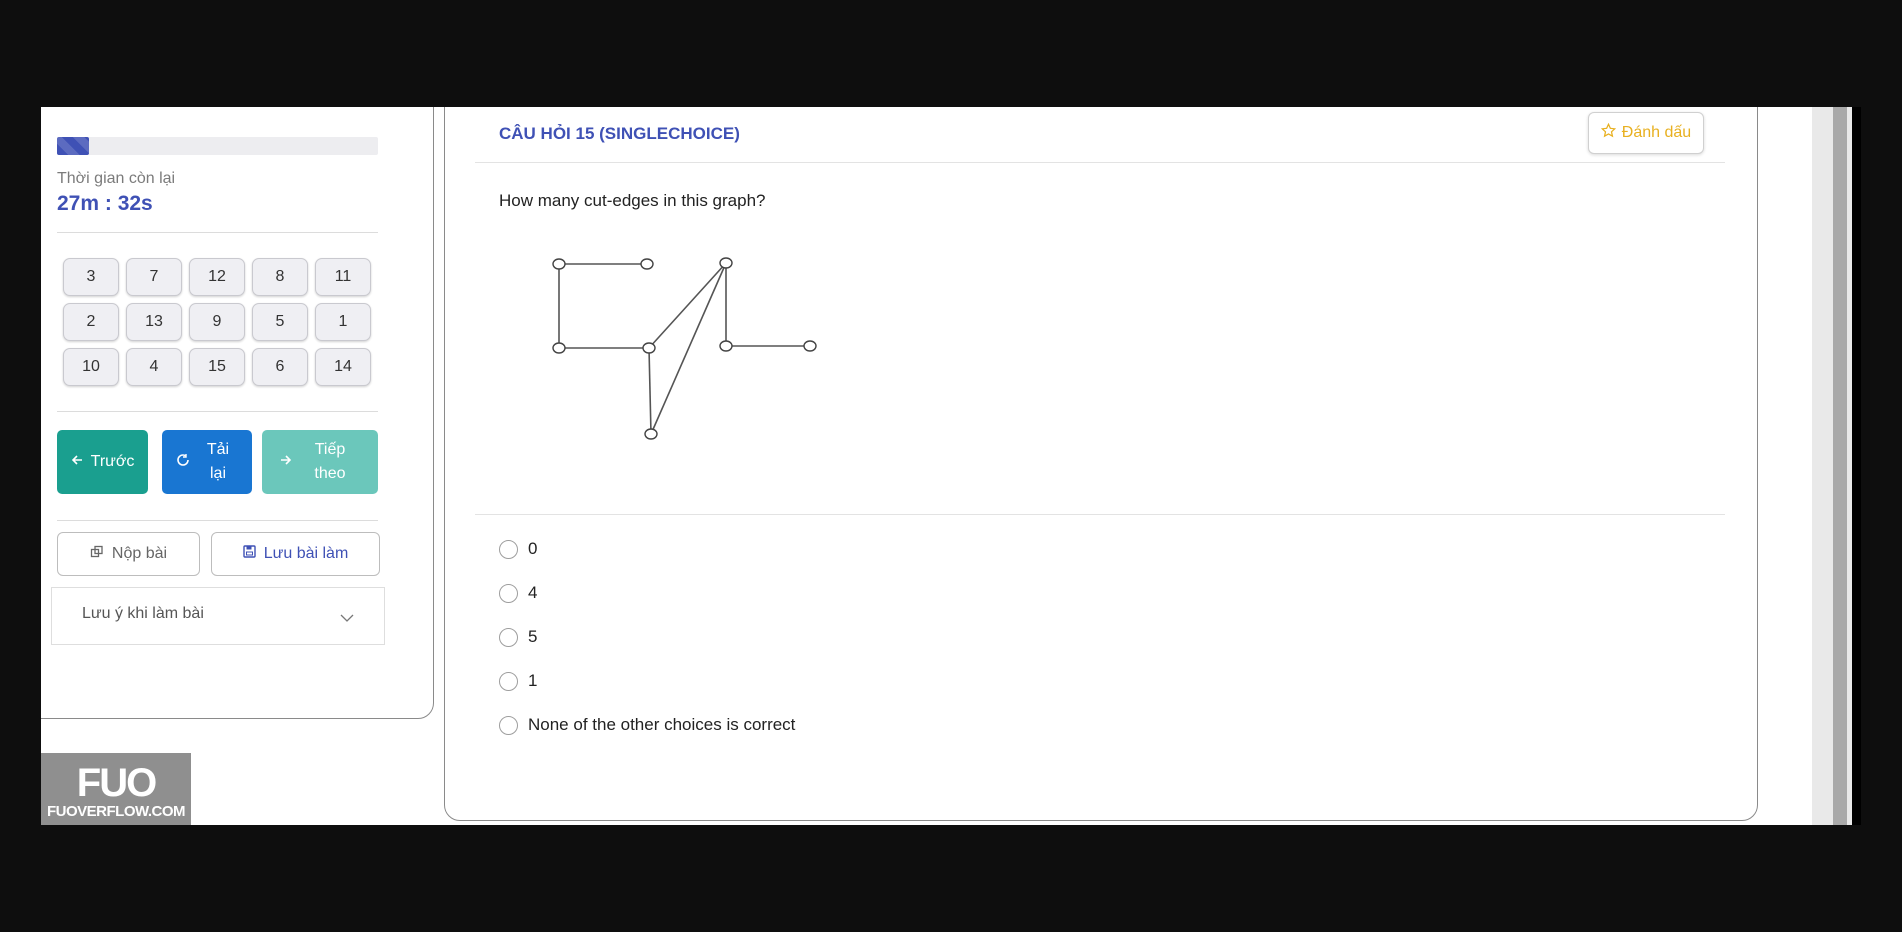 The image size is (1902, 932). Describe the element at coordinates (183, 462) in the screenshot. I see `refresh-icon` at that location.